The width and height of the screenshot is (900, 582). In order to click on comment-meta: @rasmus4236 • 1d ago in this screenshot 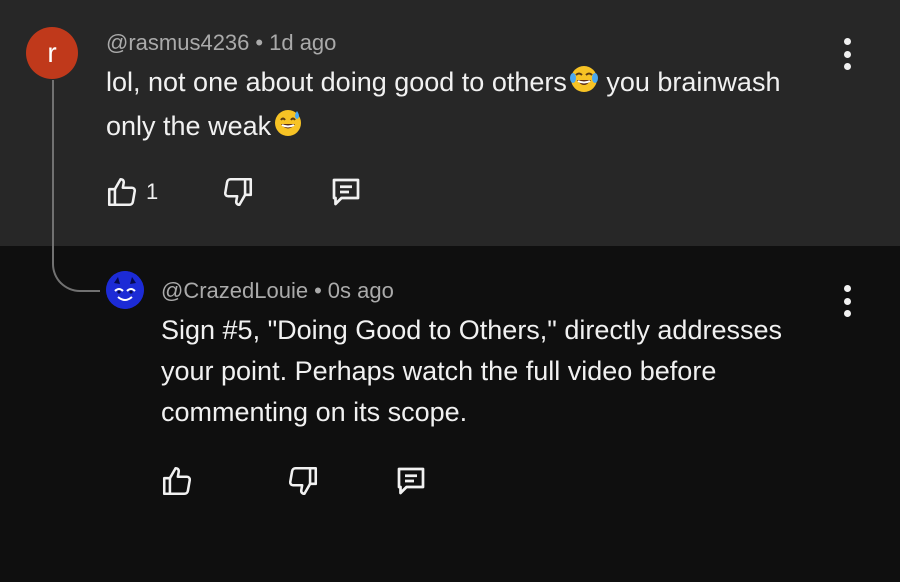, I will do `click(221, 43)`.